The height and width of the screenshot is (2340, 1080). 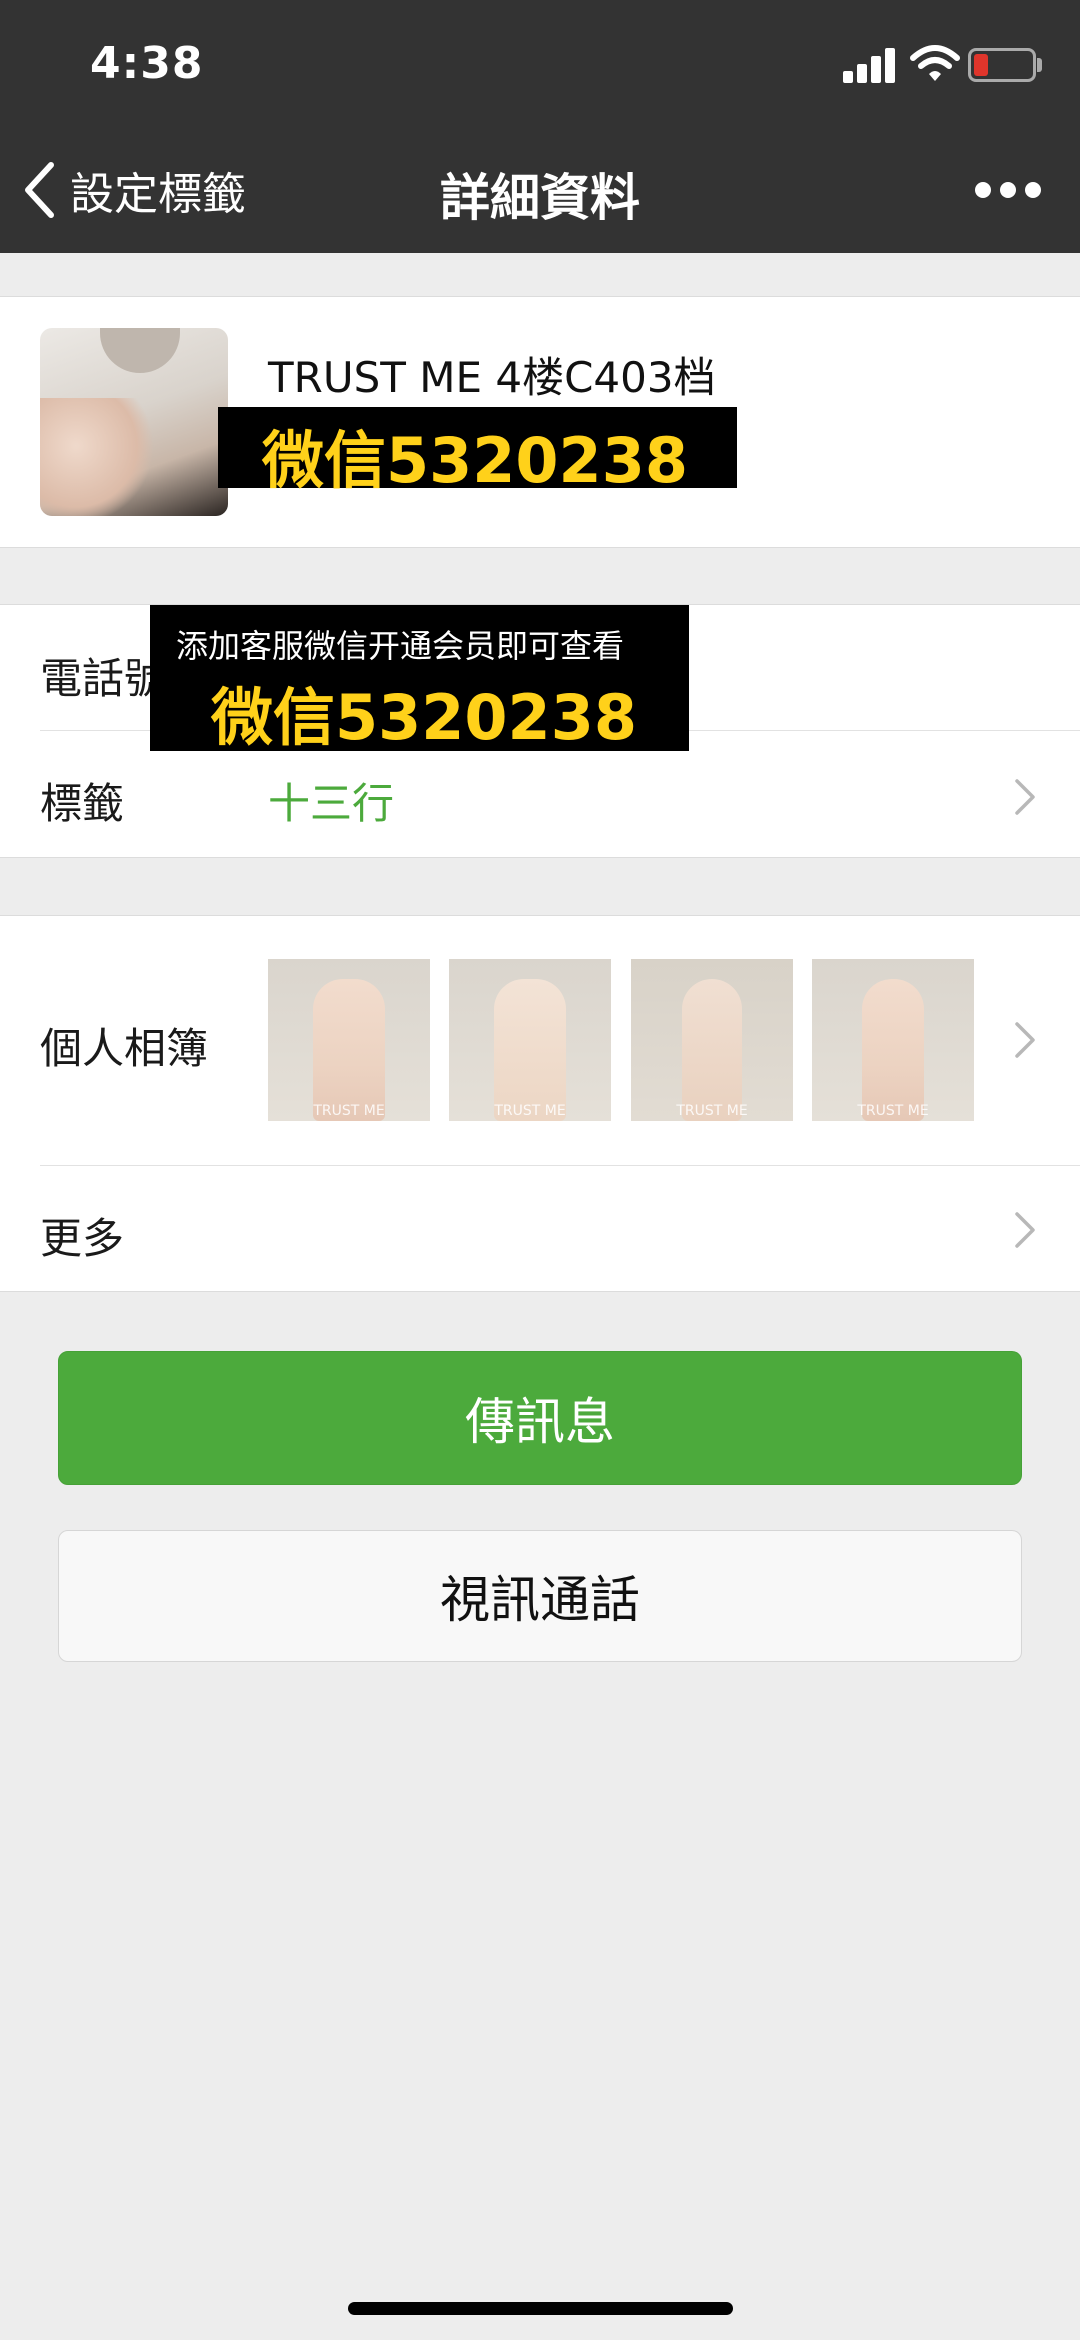 What do you see at coordinates (540, 1418) in the screenshot?
I see `send-message-button: 傳訊息` at bounding box center [540, 1418].